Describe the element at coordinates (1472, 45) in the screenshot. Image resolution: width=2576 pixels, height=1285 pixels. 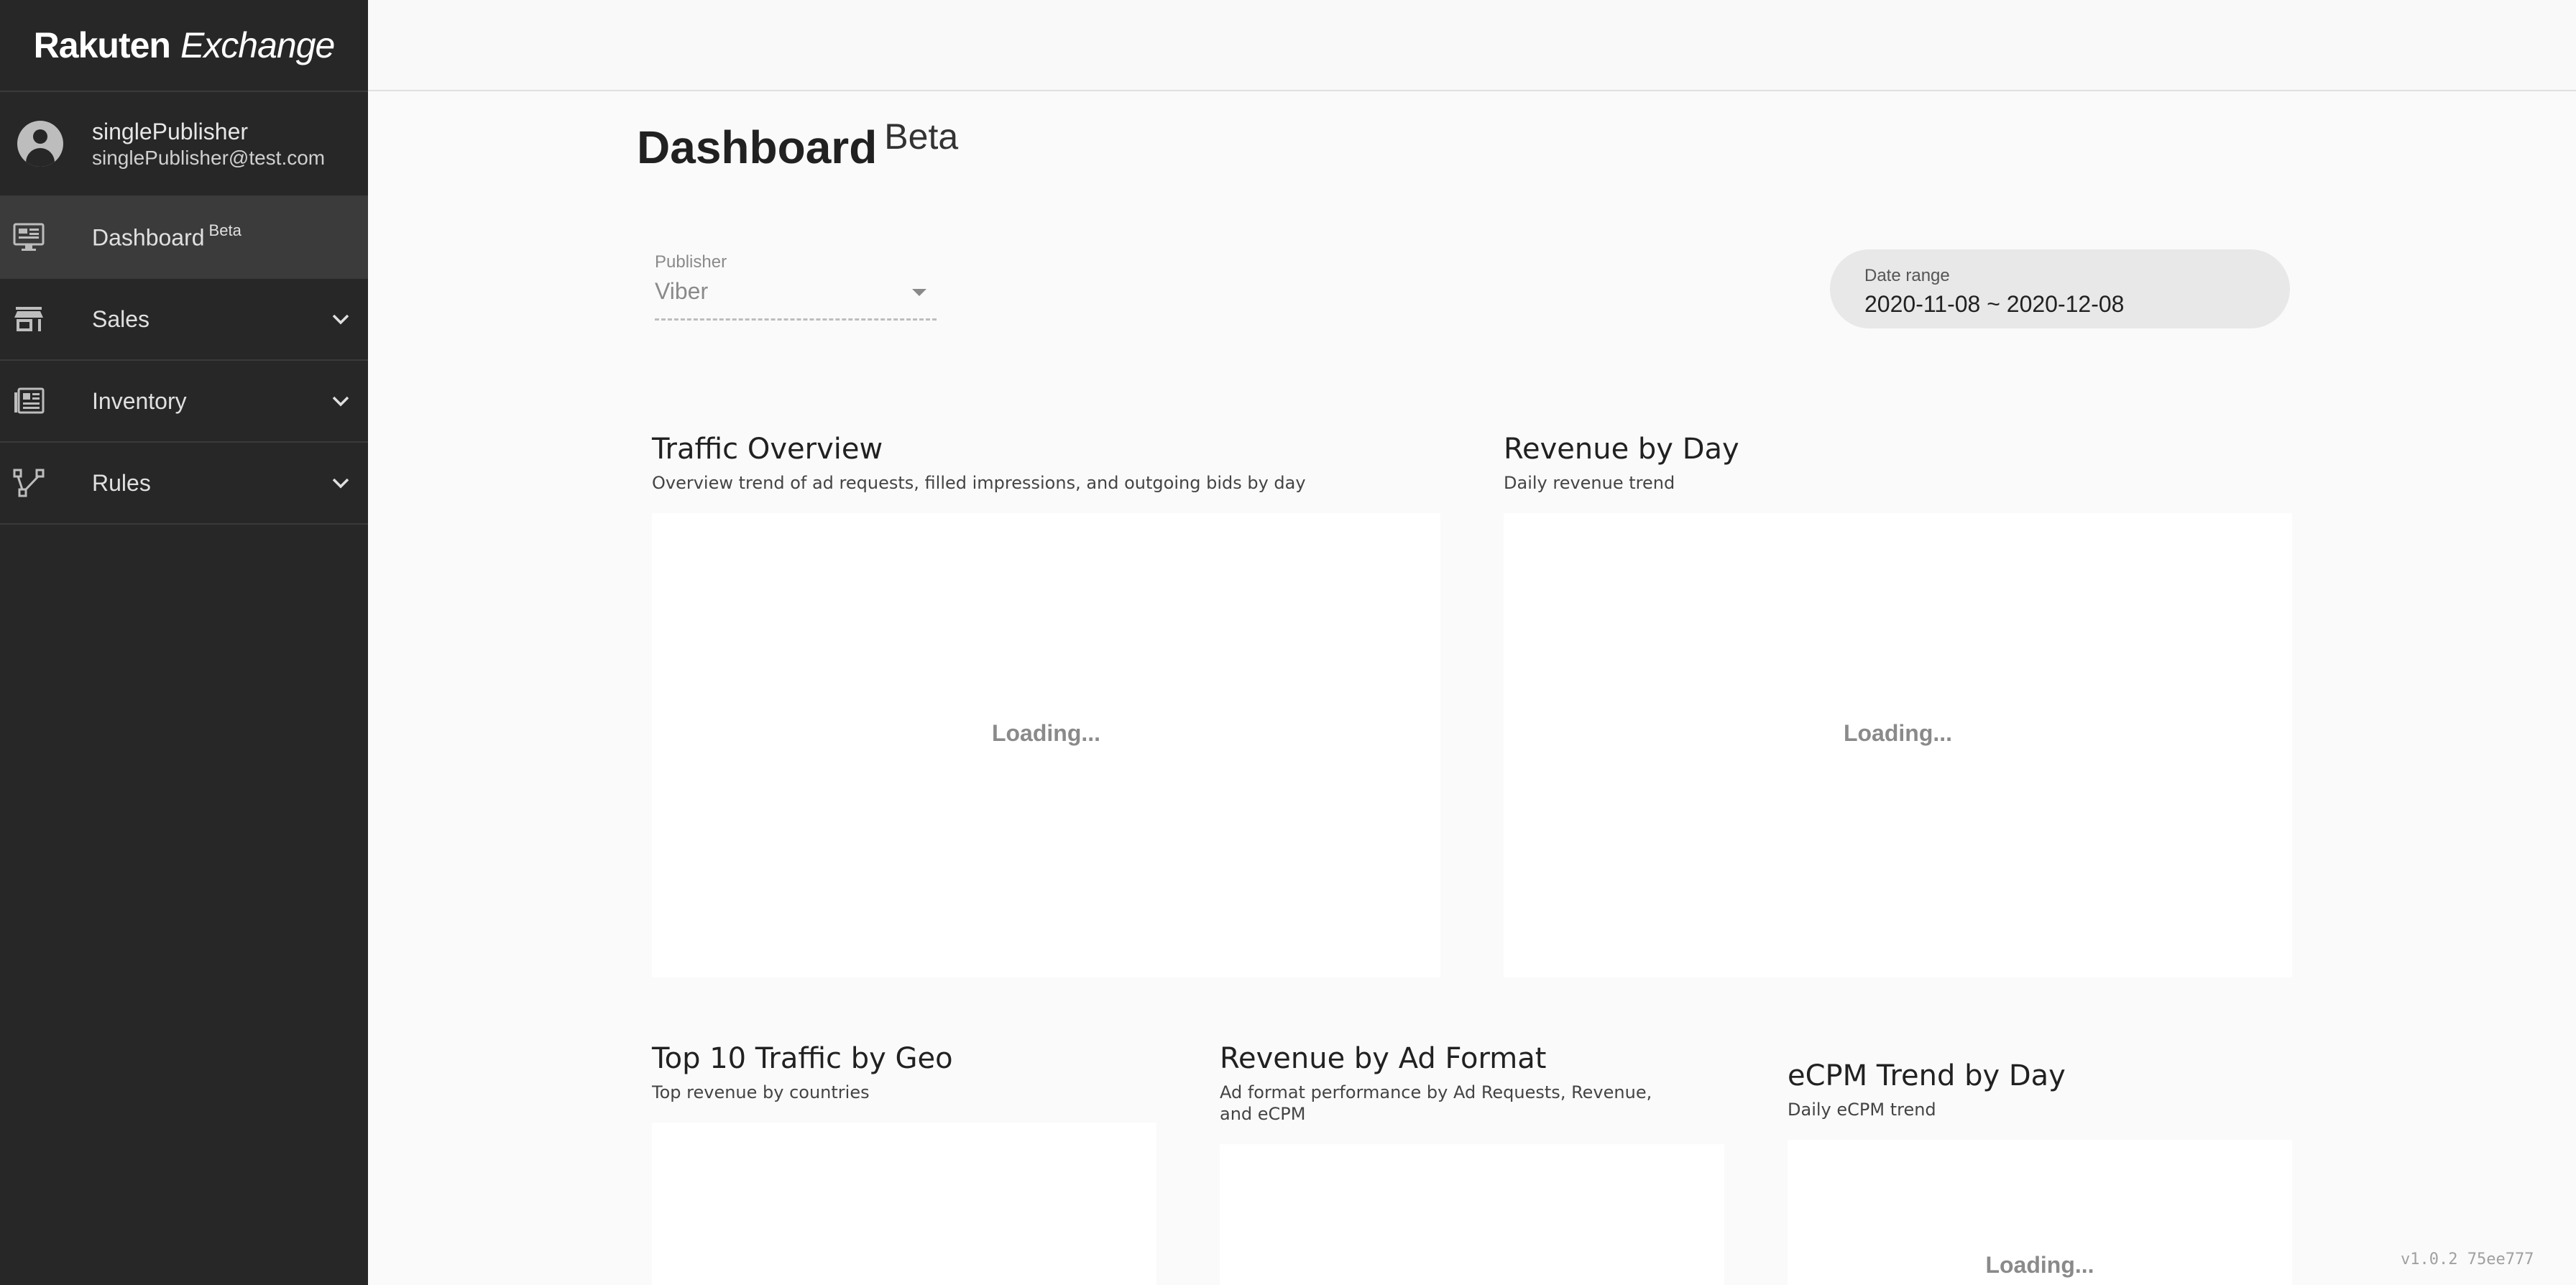
I see `top-app-bar` at that location.